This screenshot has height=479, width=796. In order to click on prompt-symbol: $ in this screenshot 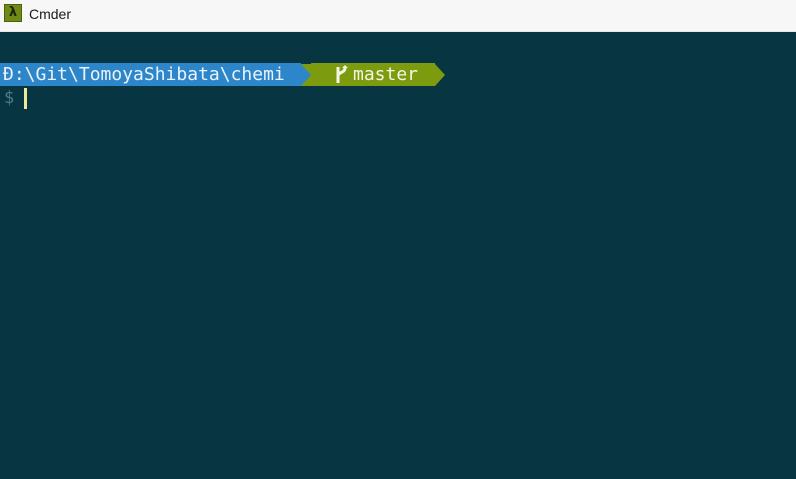, I will do `click(9, 98)`.